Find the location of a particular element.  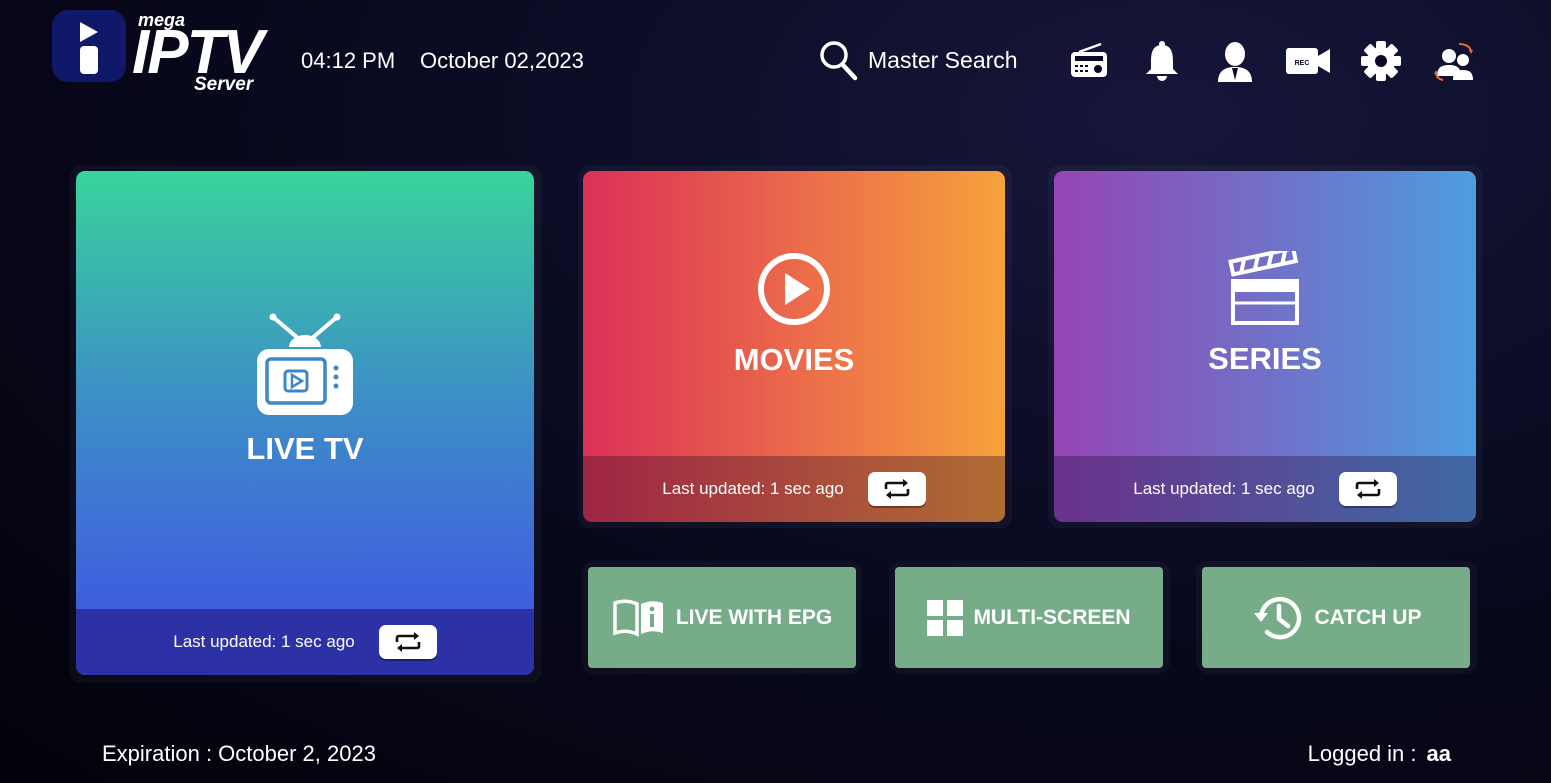

catch-up-label: CATCH UP is located at coordinates (1368, 617).